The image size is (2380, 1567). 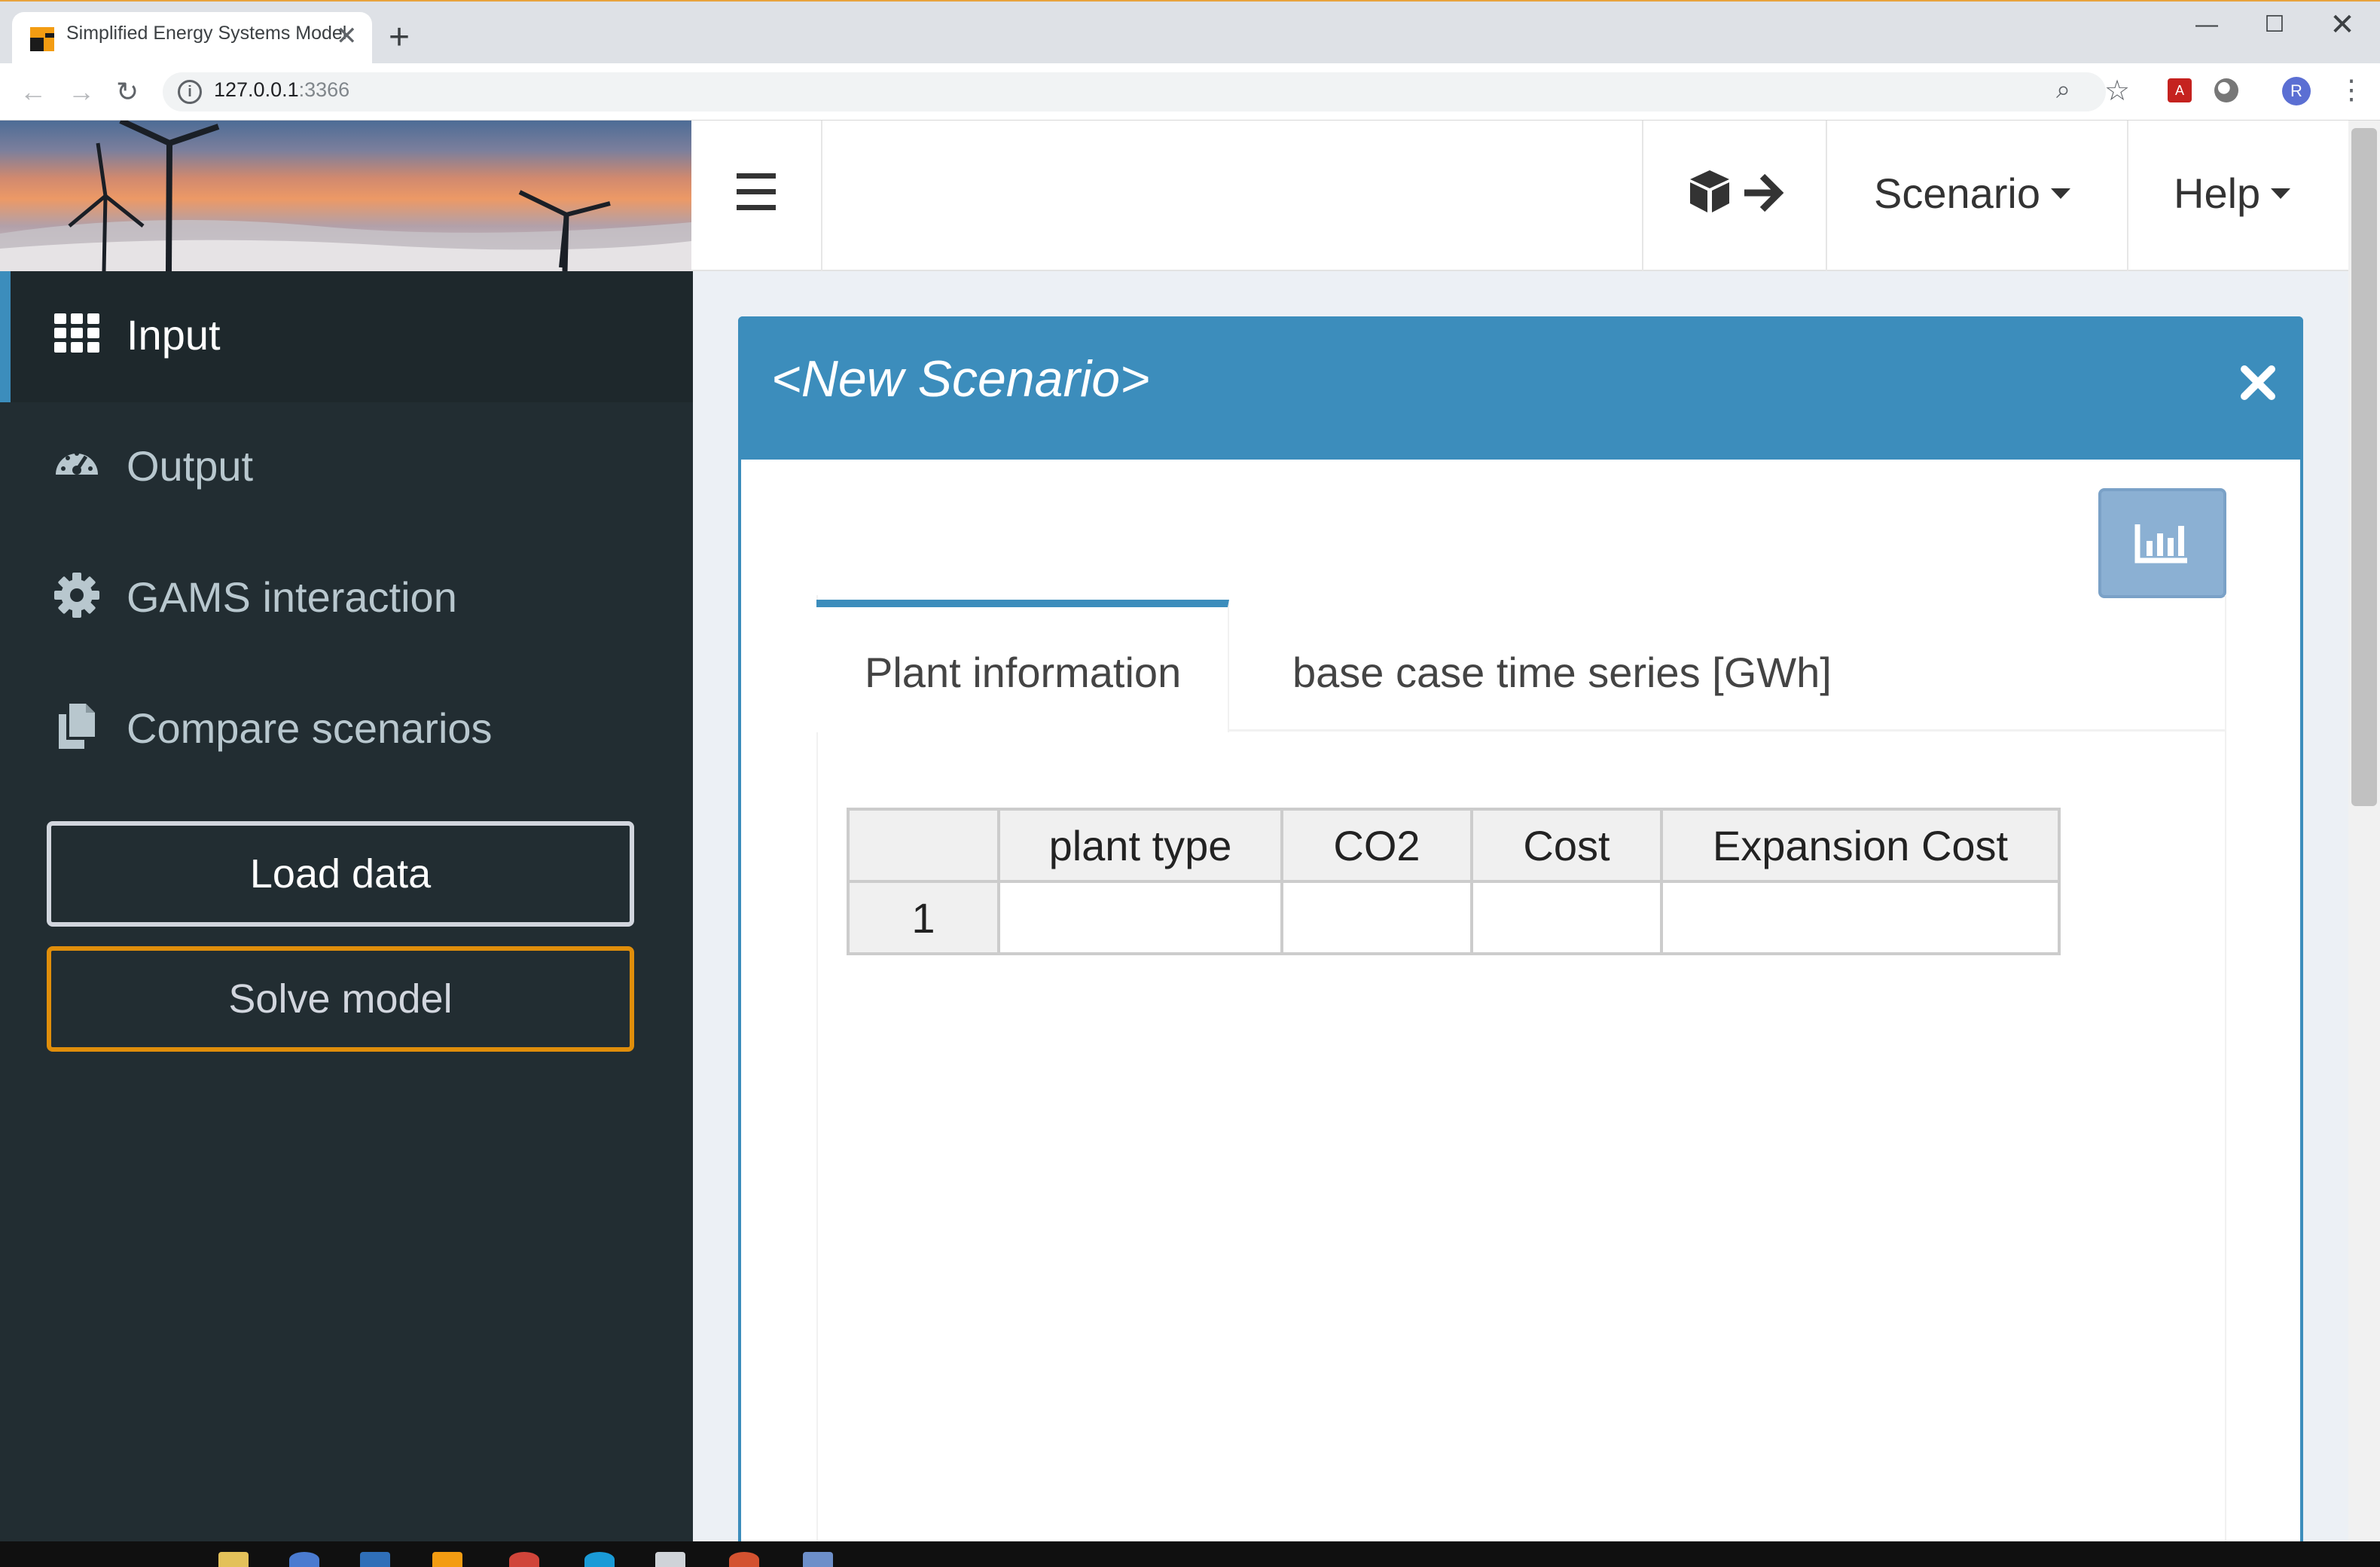 I want to click on profile-avatar: R, so click(x=2296, y=91).